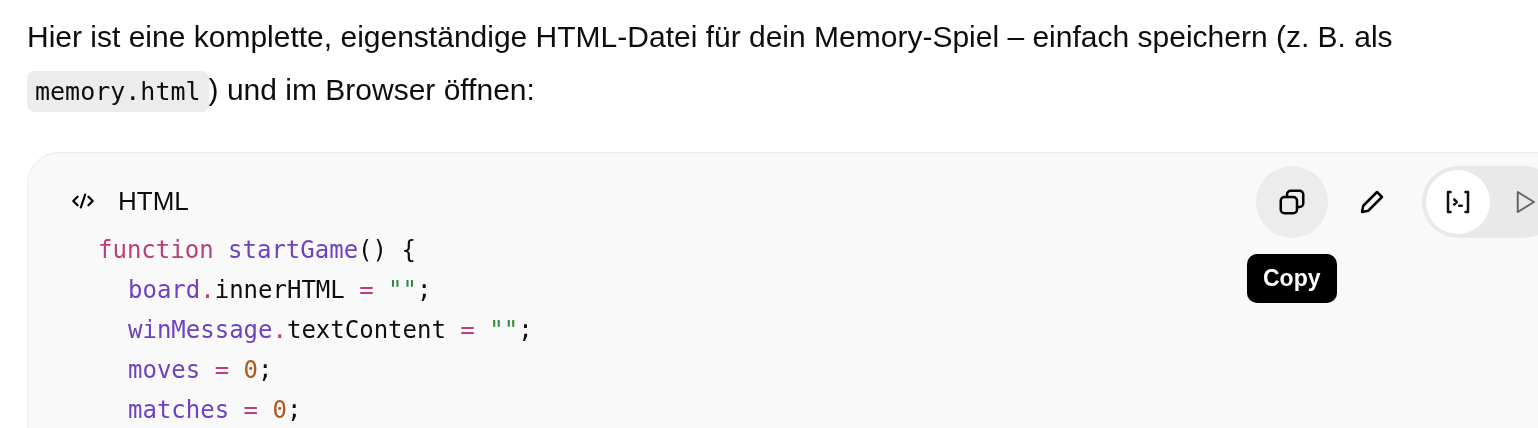 The width and height of the screenshot is (1538, 428). I want to click on code-line: moves = 0;, so click(200, 370).